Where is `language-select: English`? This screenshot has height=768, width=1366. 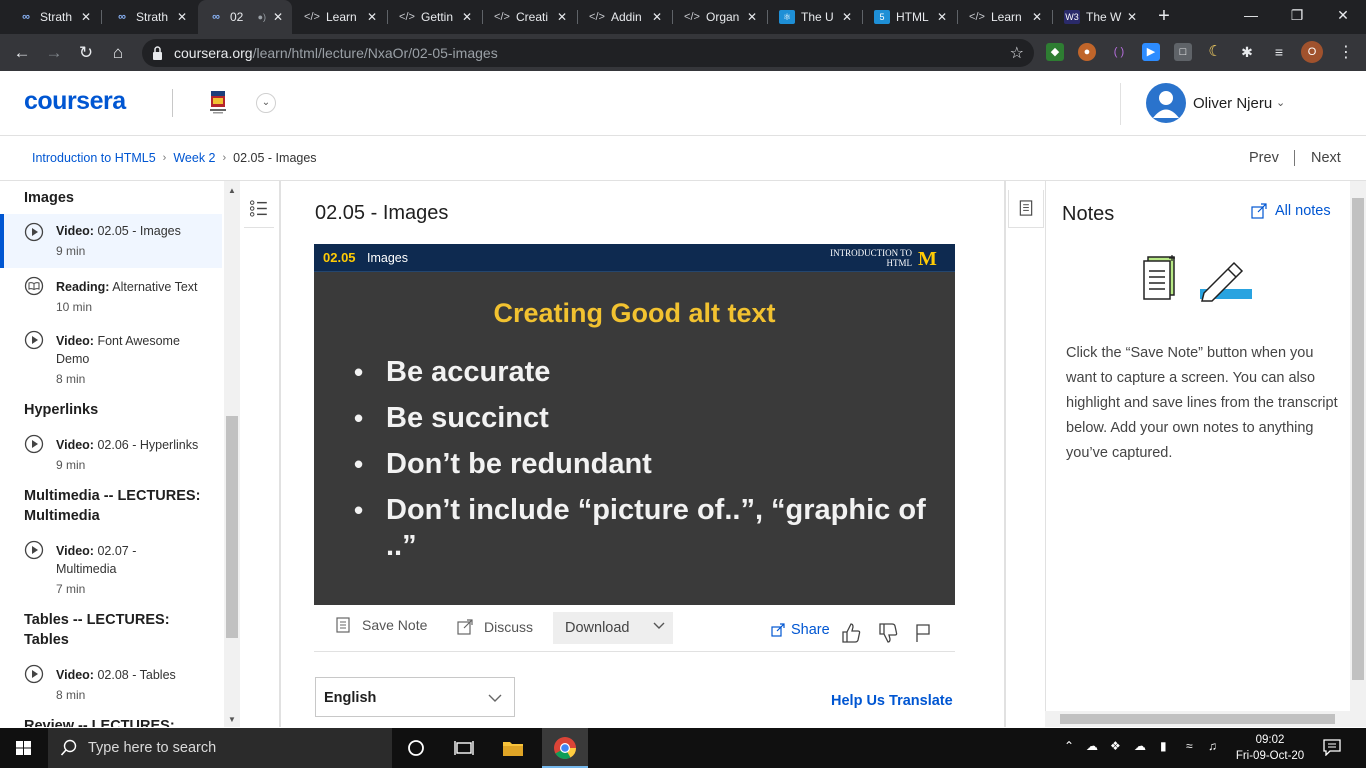 language-select: English is located at coordinates (415, 697).